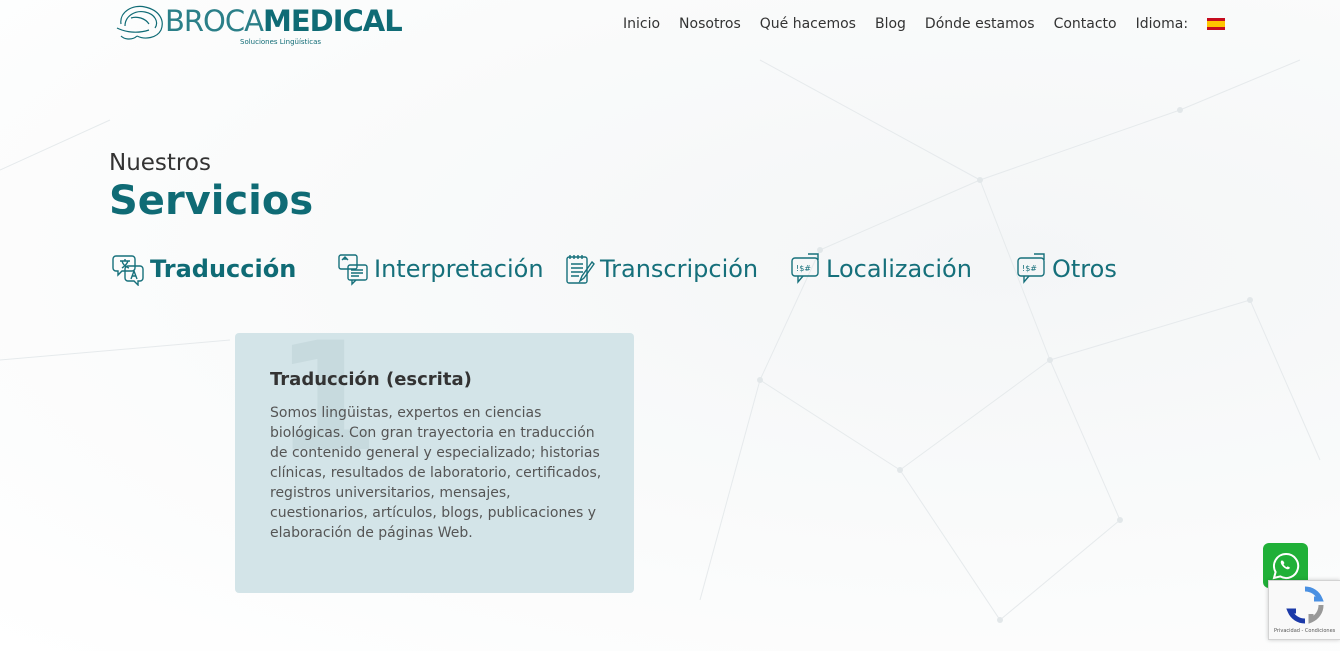  Describe the element at coordinates (1216, 24) in the screenshot. I see `spain-flag-icon` at that location.